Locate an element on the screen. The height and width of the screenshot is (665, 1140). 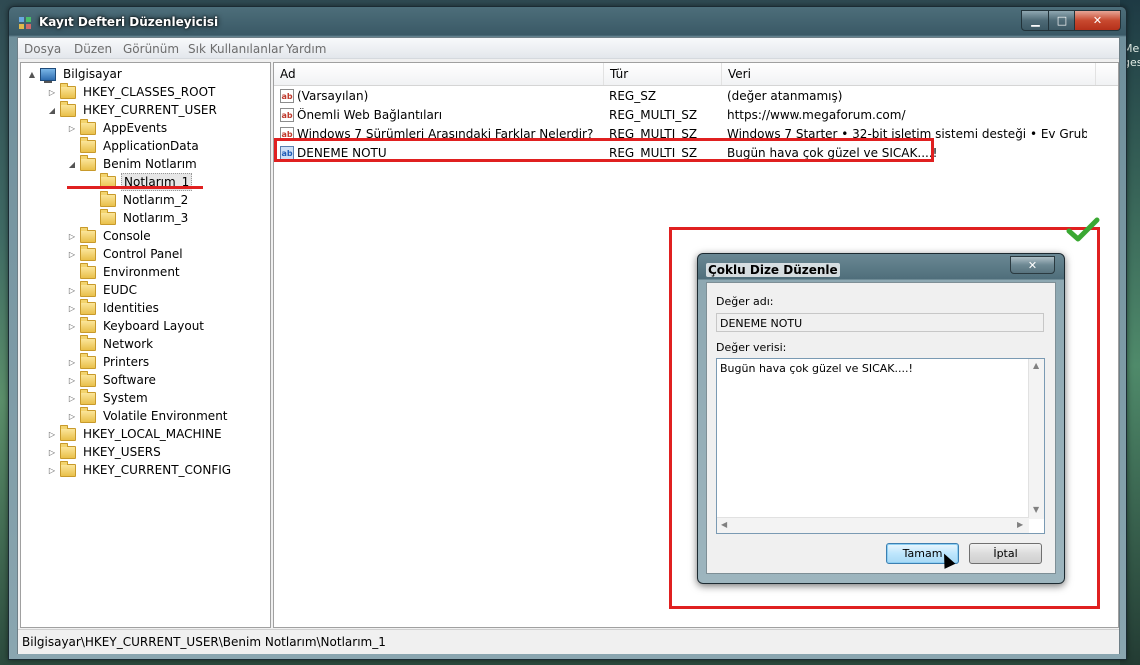
tree-item: ▷ Printers is located at coordinates (109, 361).